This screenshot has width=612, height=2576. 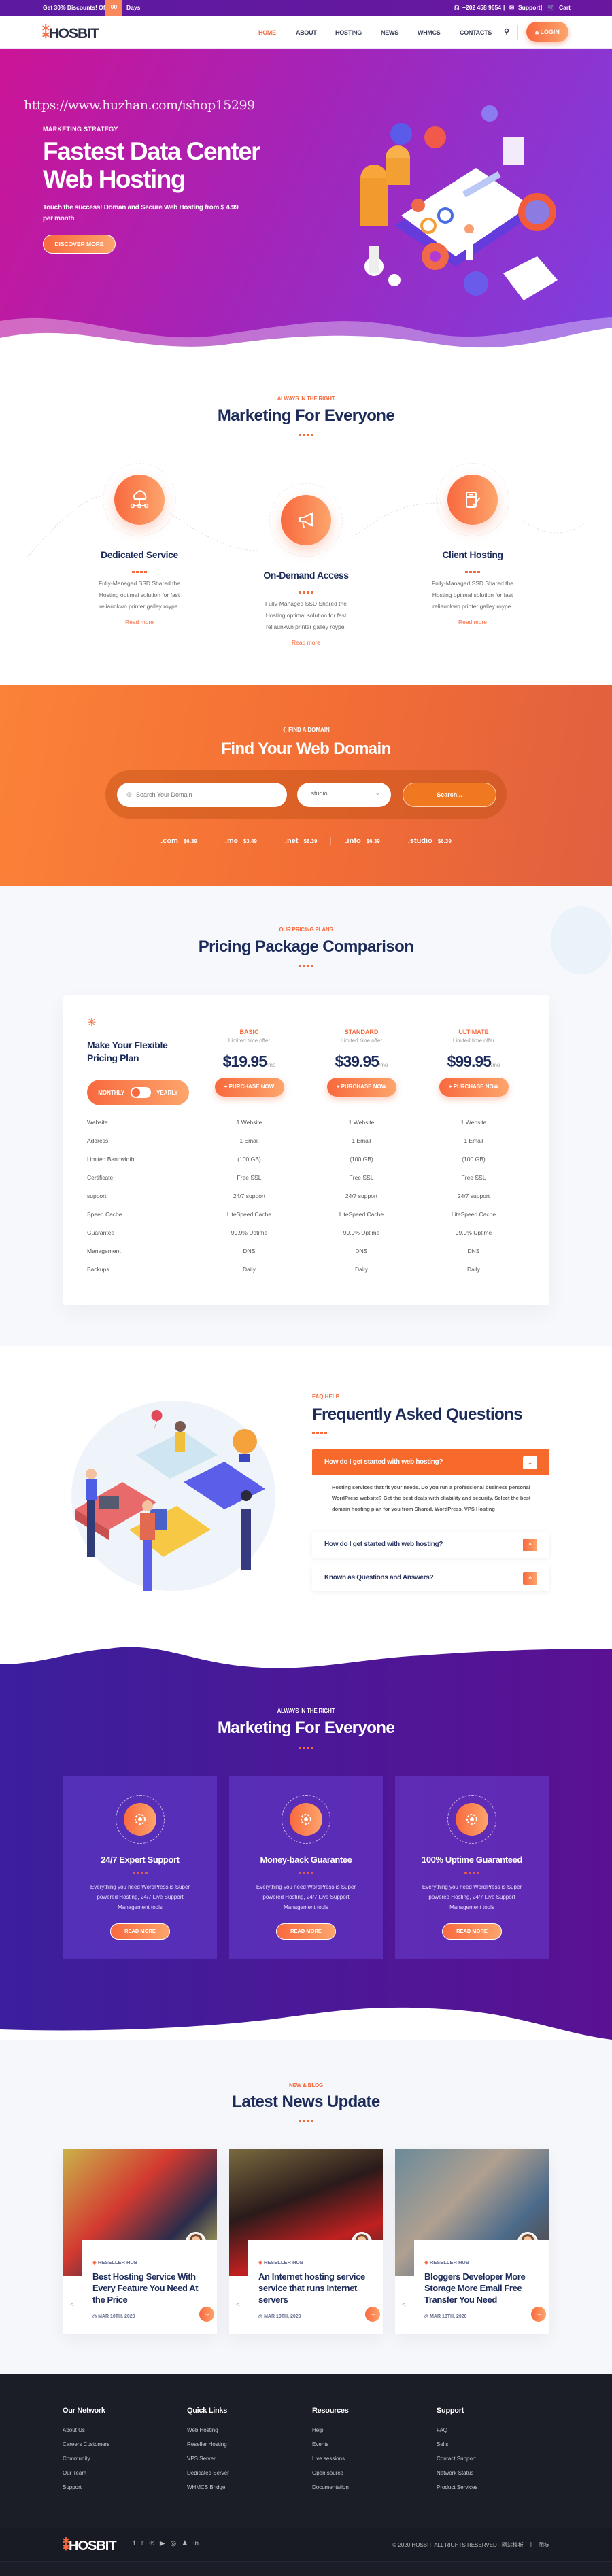 What do you see at coordinates (125, 2473) in the screenshot?
I see `footer-link: Our Team` at bounding box center [125, 2473].